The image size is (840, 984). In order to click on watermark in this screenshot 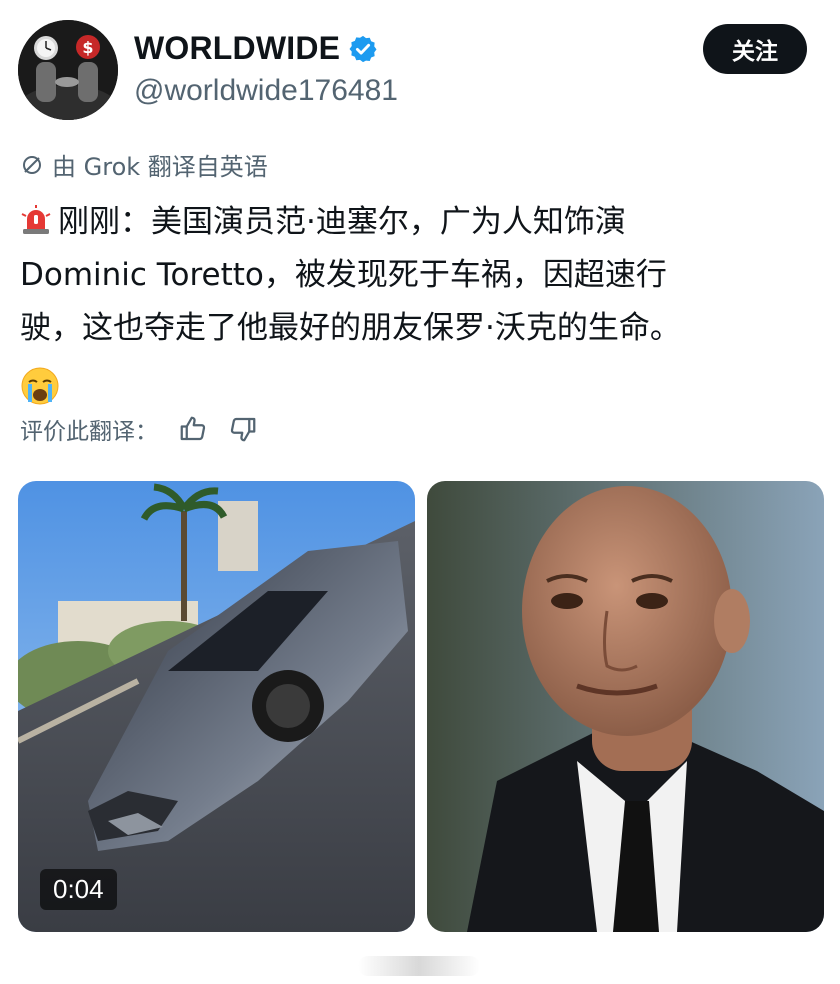, I will do `click(419, 966)`.